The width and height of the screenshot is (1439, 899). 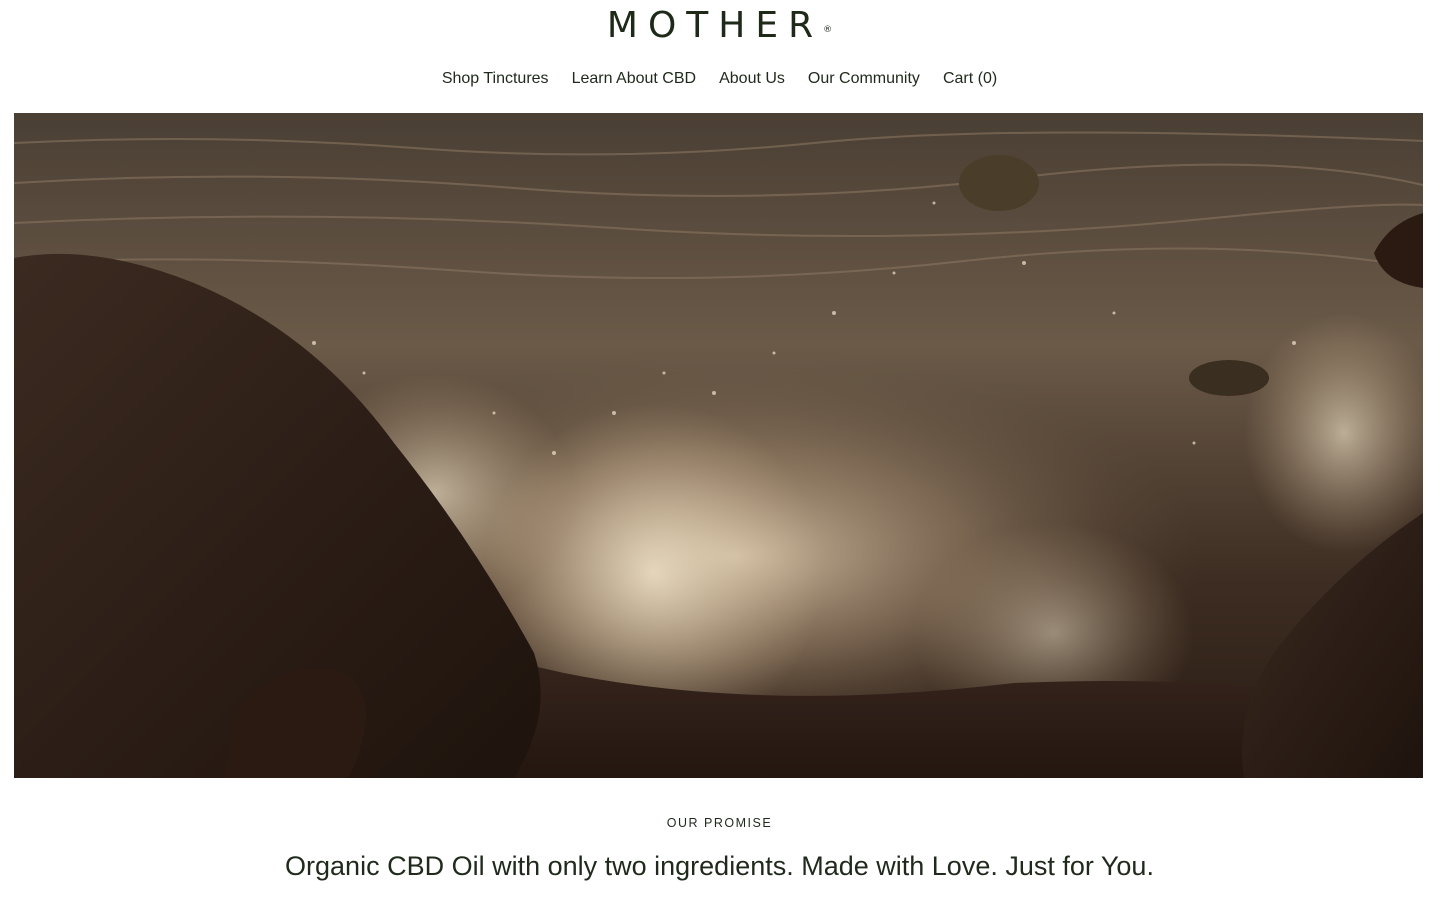 I want to click on nav-our-community: Our Community, so click(x=864, y=79).